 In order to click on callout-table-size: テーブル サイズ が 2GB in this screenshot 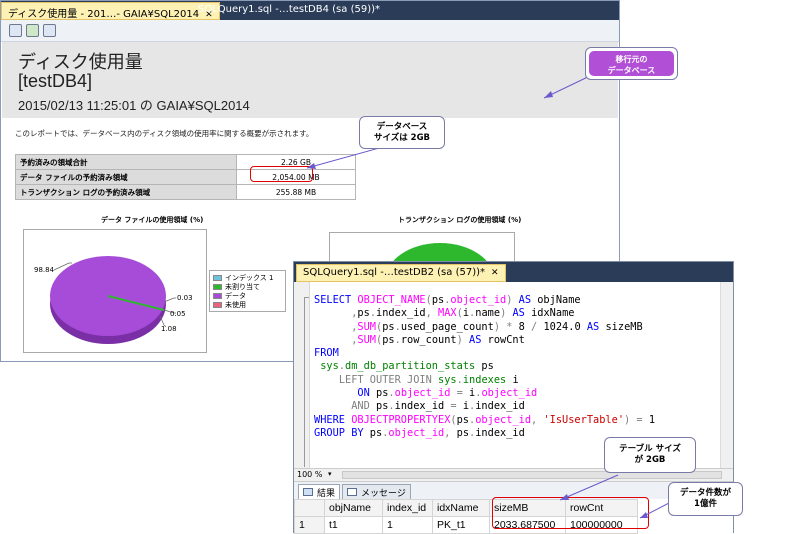, I will do `click(650, 455)`.